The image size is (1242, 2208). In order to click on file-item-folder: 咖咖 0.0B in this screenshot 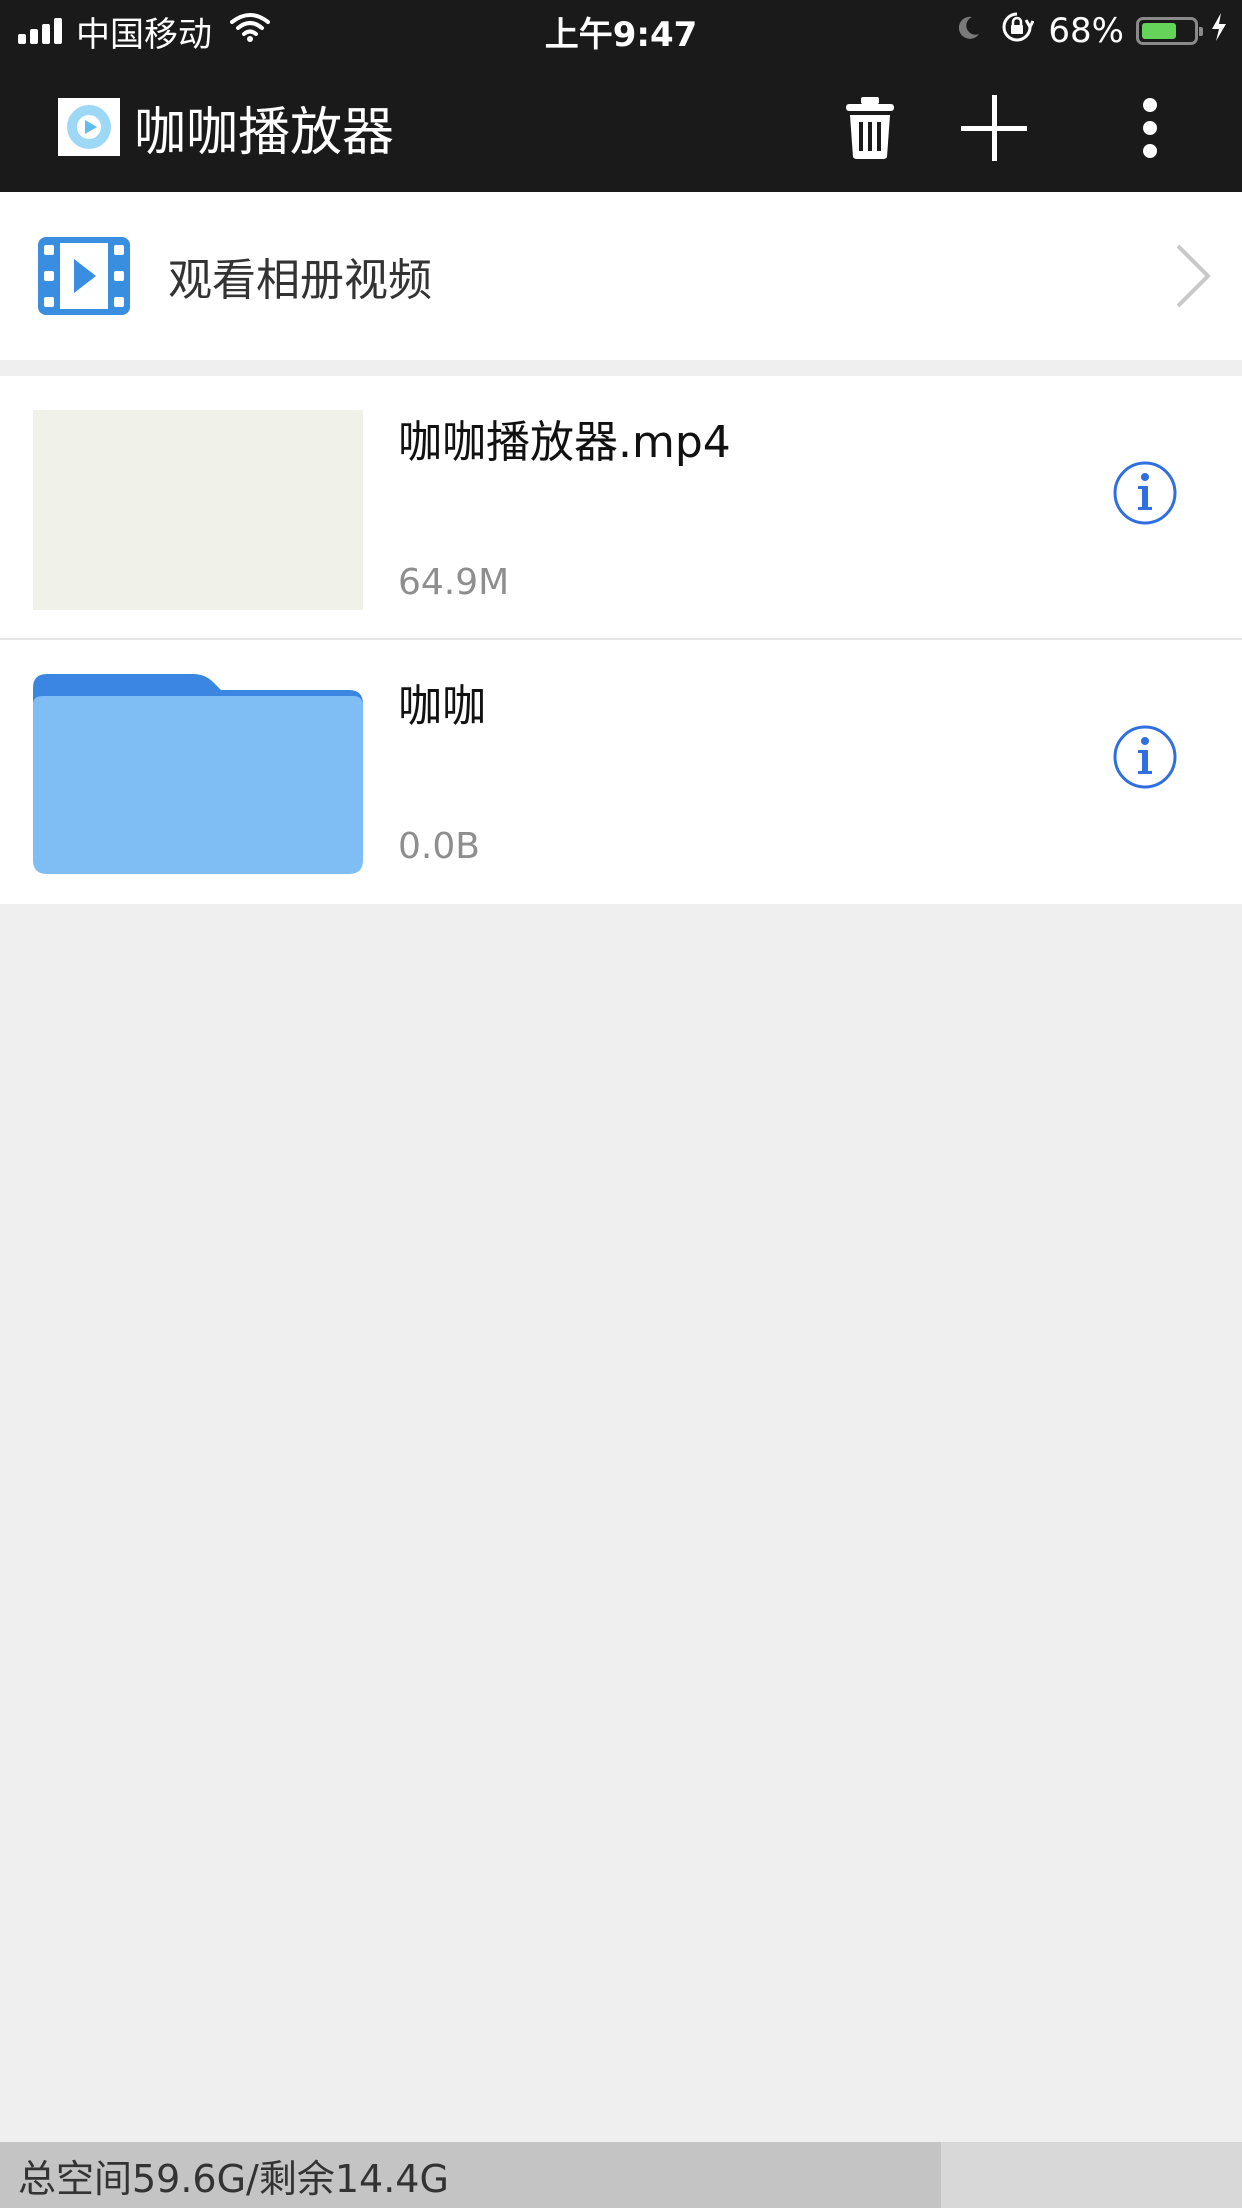, I will do `click(621, 772)`.